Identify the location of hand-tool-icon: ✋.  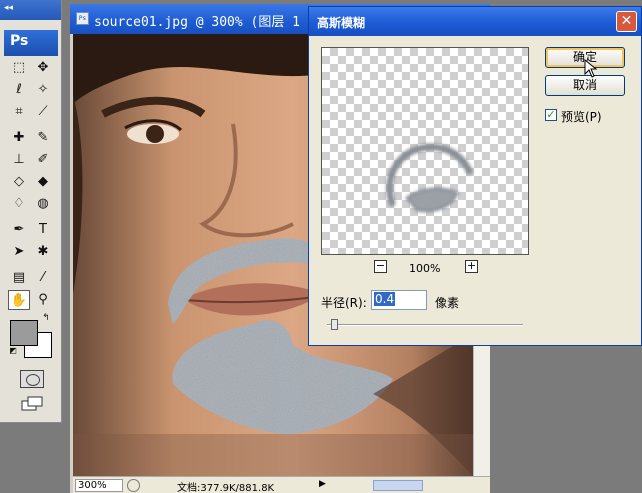
(19, 300).